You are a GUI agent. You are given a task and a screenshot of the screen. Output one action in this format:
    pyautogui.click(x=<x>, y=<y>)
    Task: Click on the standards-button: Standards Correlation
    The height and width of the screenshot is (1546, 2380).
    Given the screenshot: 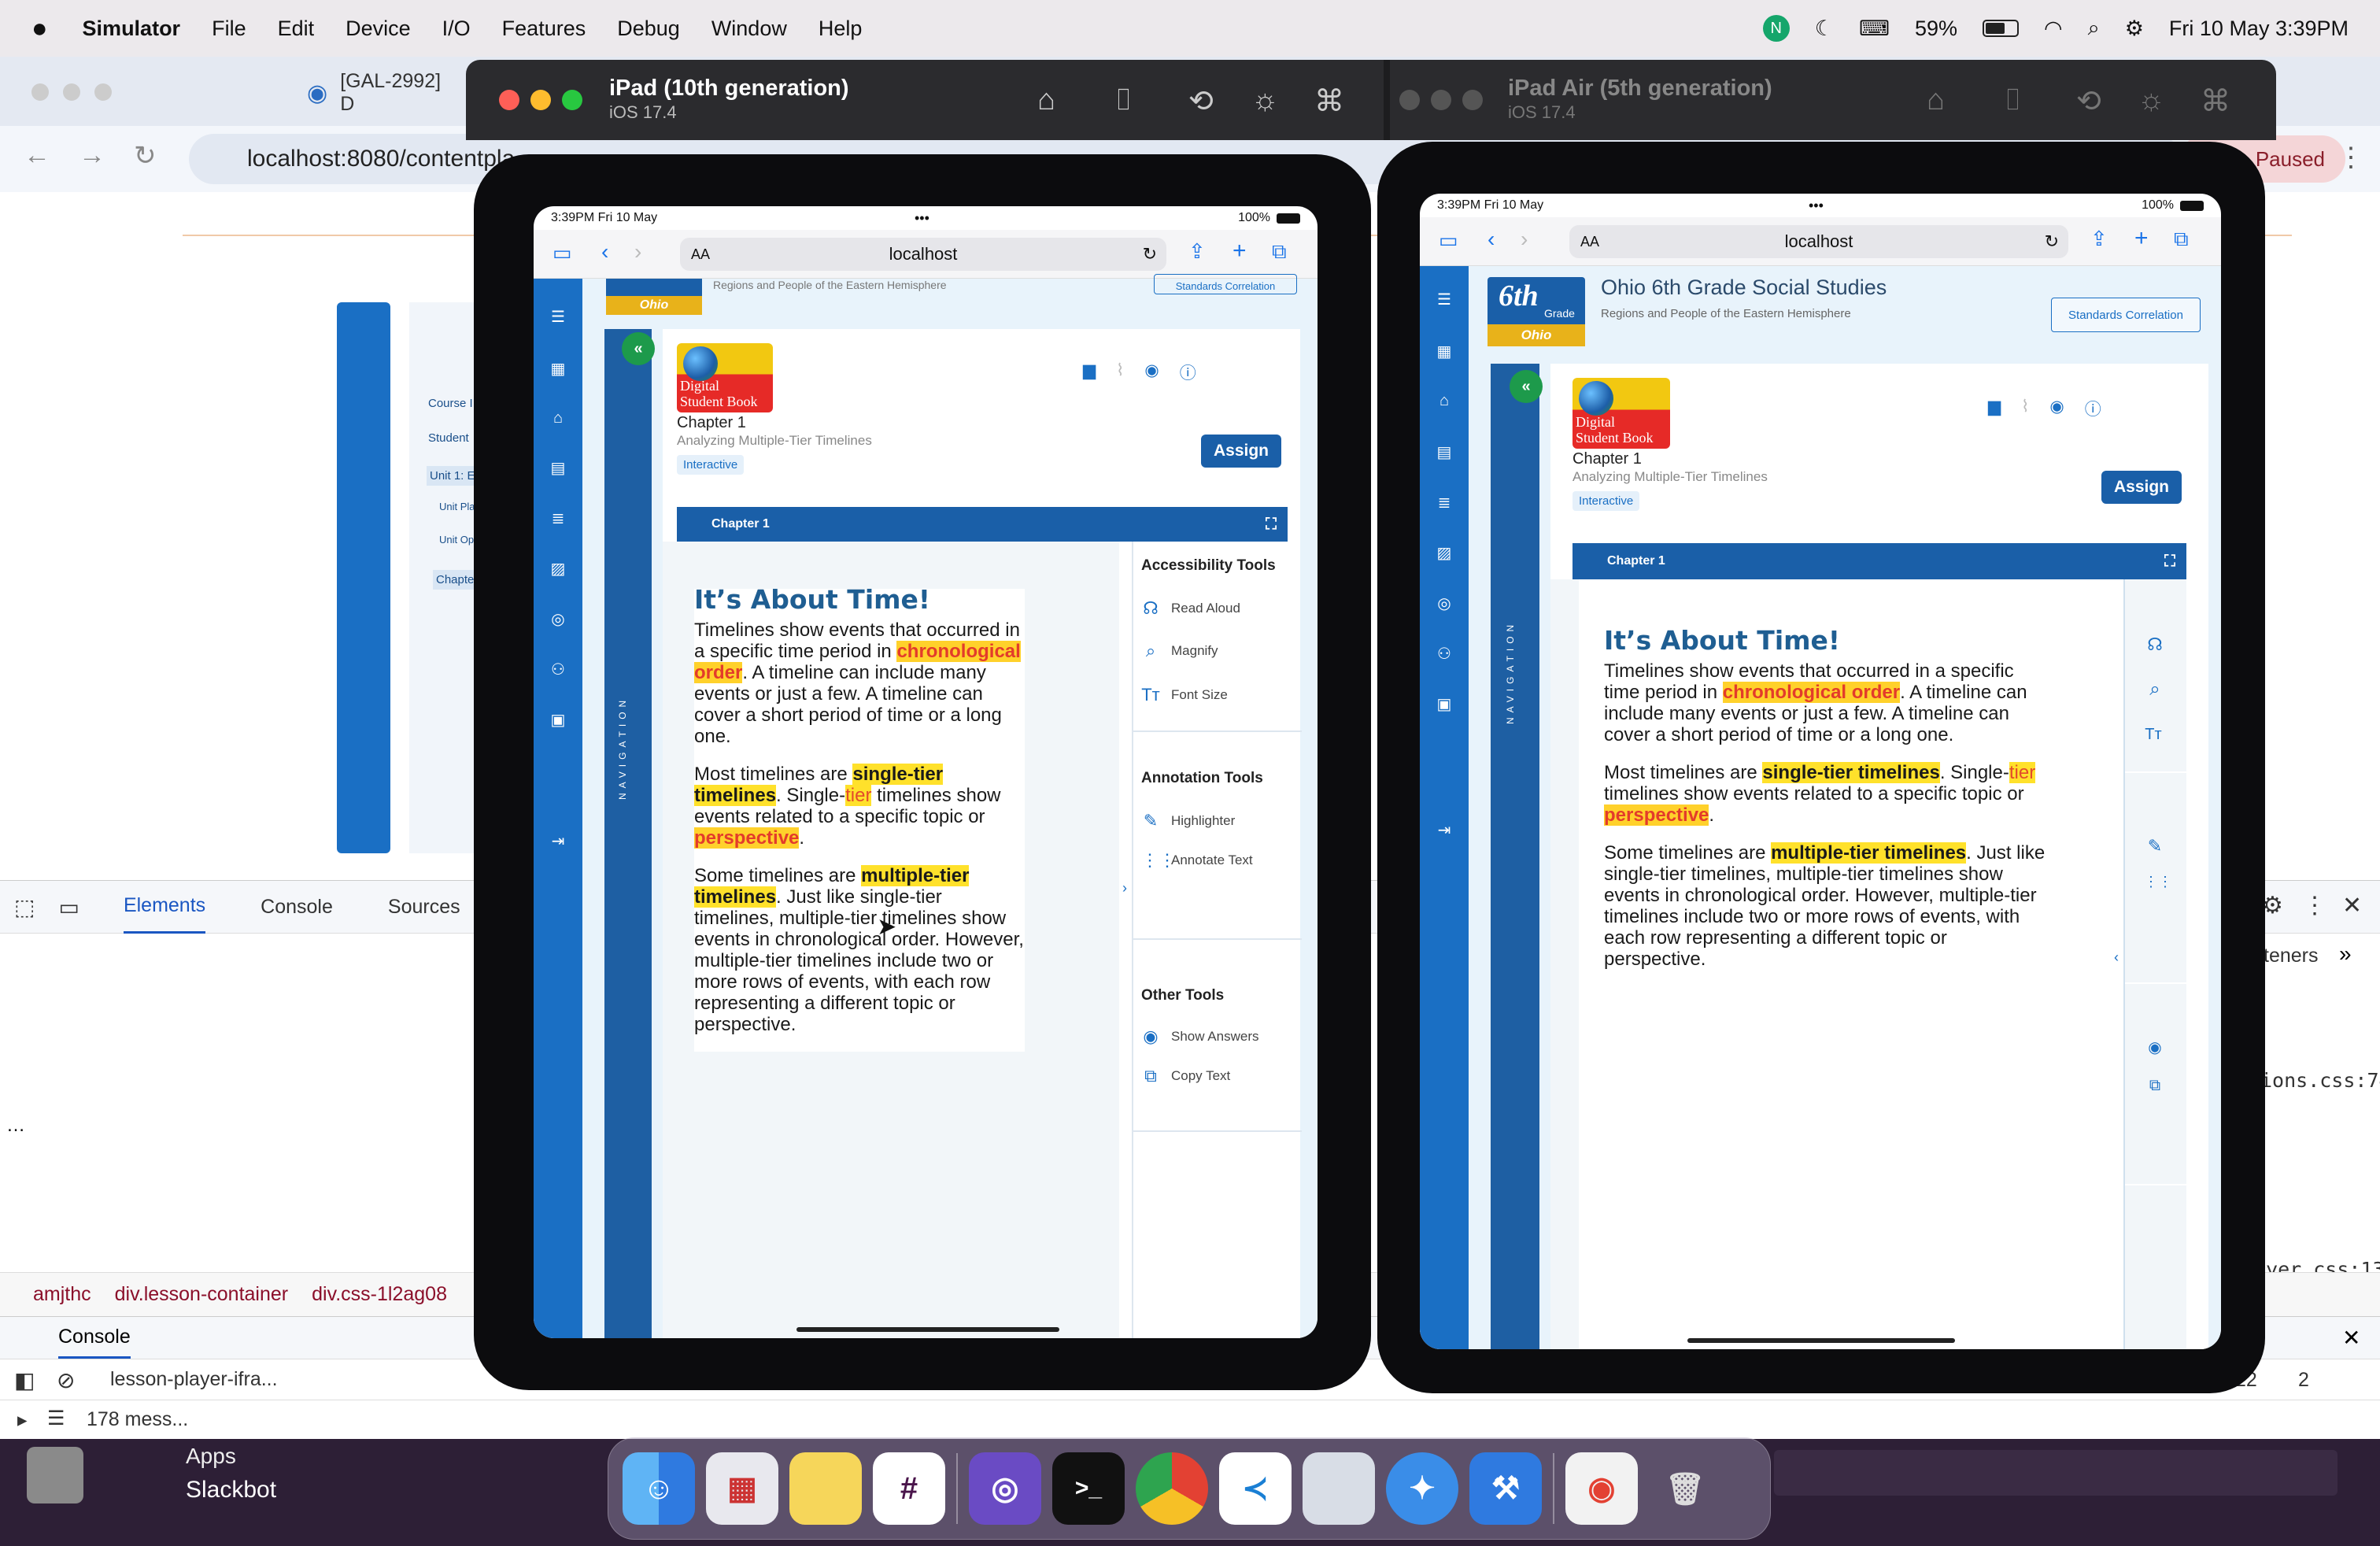 What is the action you would take?
    pyautogui.click(x=1225, y=284)
    